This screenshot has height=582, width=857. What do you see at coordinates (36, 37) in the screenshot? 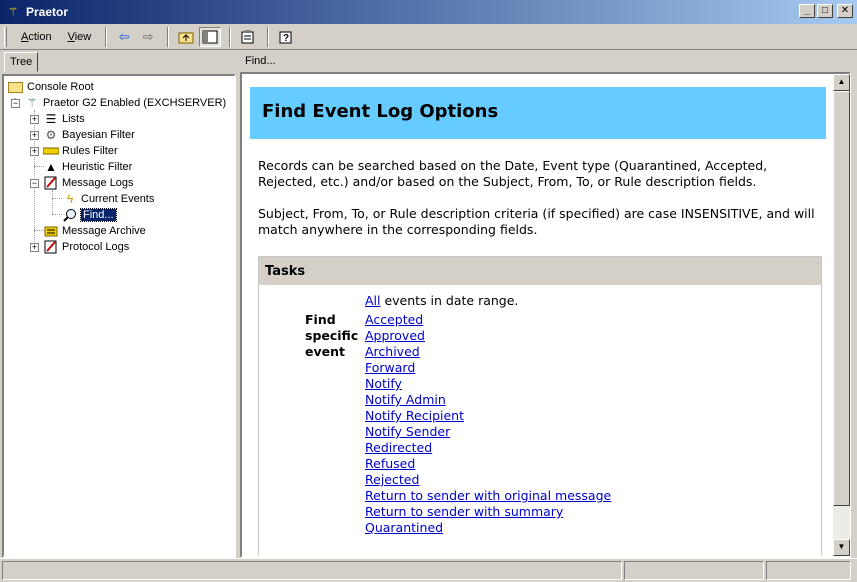
I see `menu-action: Action` at bounding box center [36, 37].